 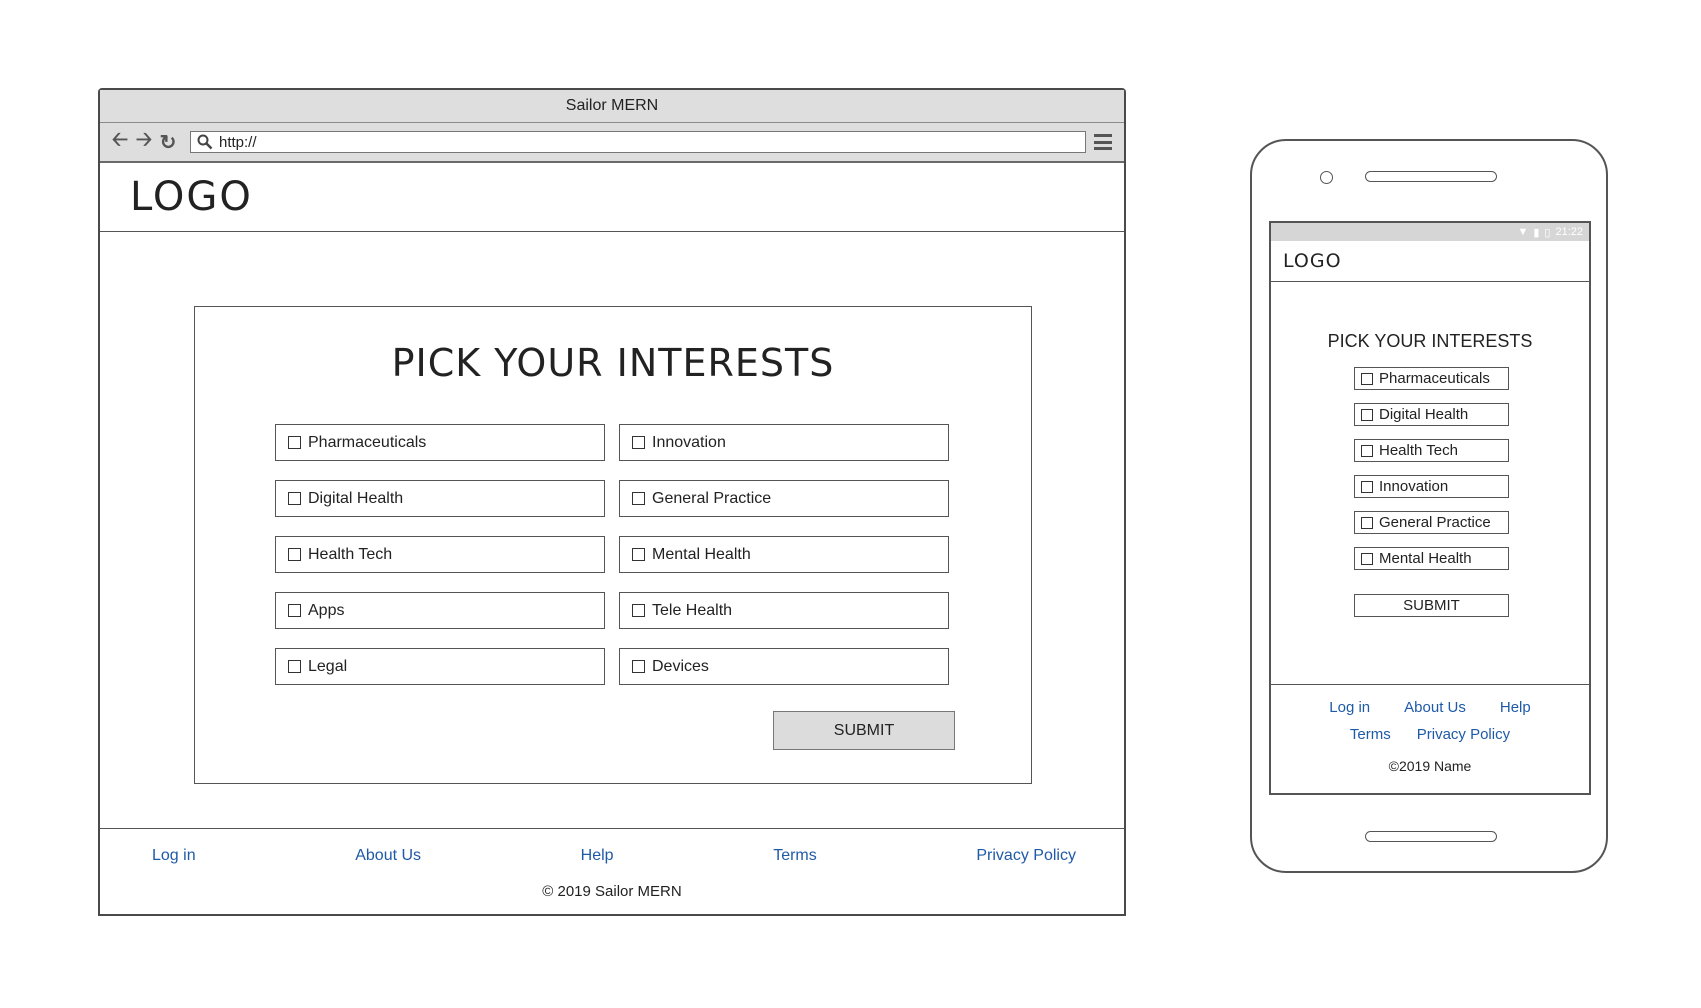 I want to click on mobile-copyright: ©2019 Name, so click(x=1430, y=766).